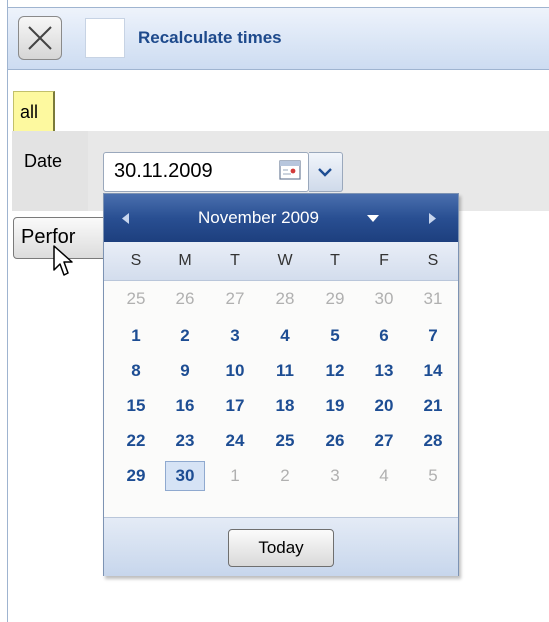 This screenshot has height=622, width=549. I want to click on weekday-header: F, so click(384, 260).